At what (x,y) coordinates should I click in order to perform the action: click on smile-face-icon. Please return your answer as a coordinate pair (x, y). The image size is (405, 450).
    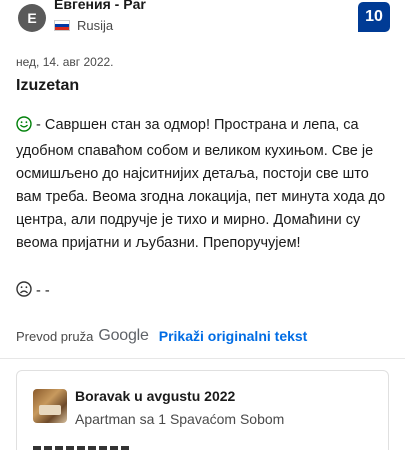
    Looking at the image, I should click on (24, 128).